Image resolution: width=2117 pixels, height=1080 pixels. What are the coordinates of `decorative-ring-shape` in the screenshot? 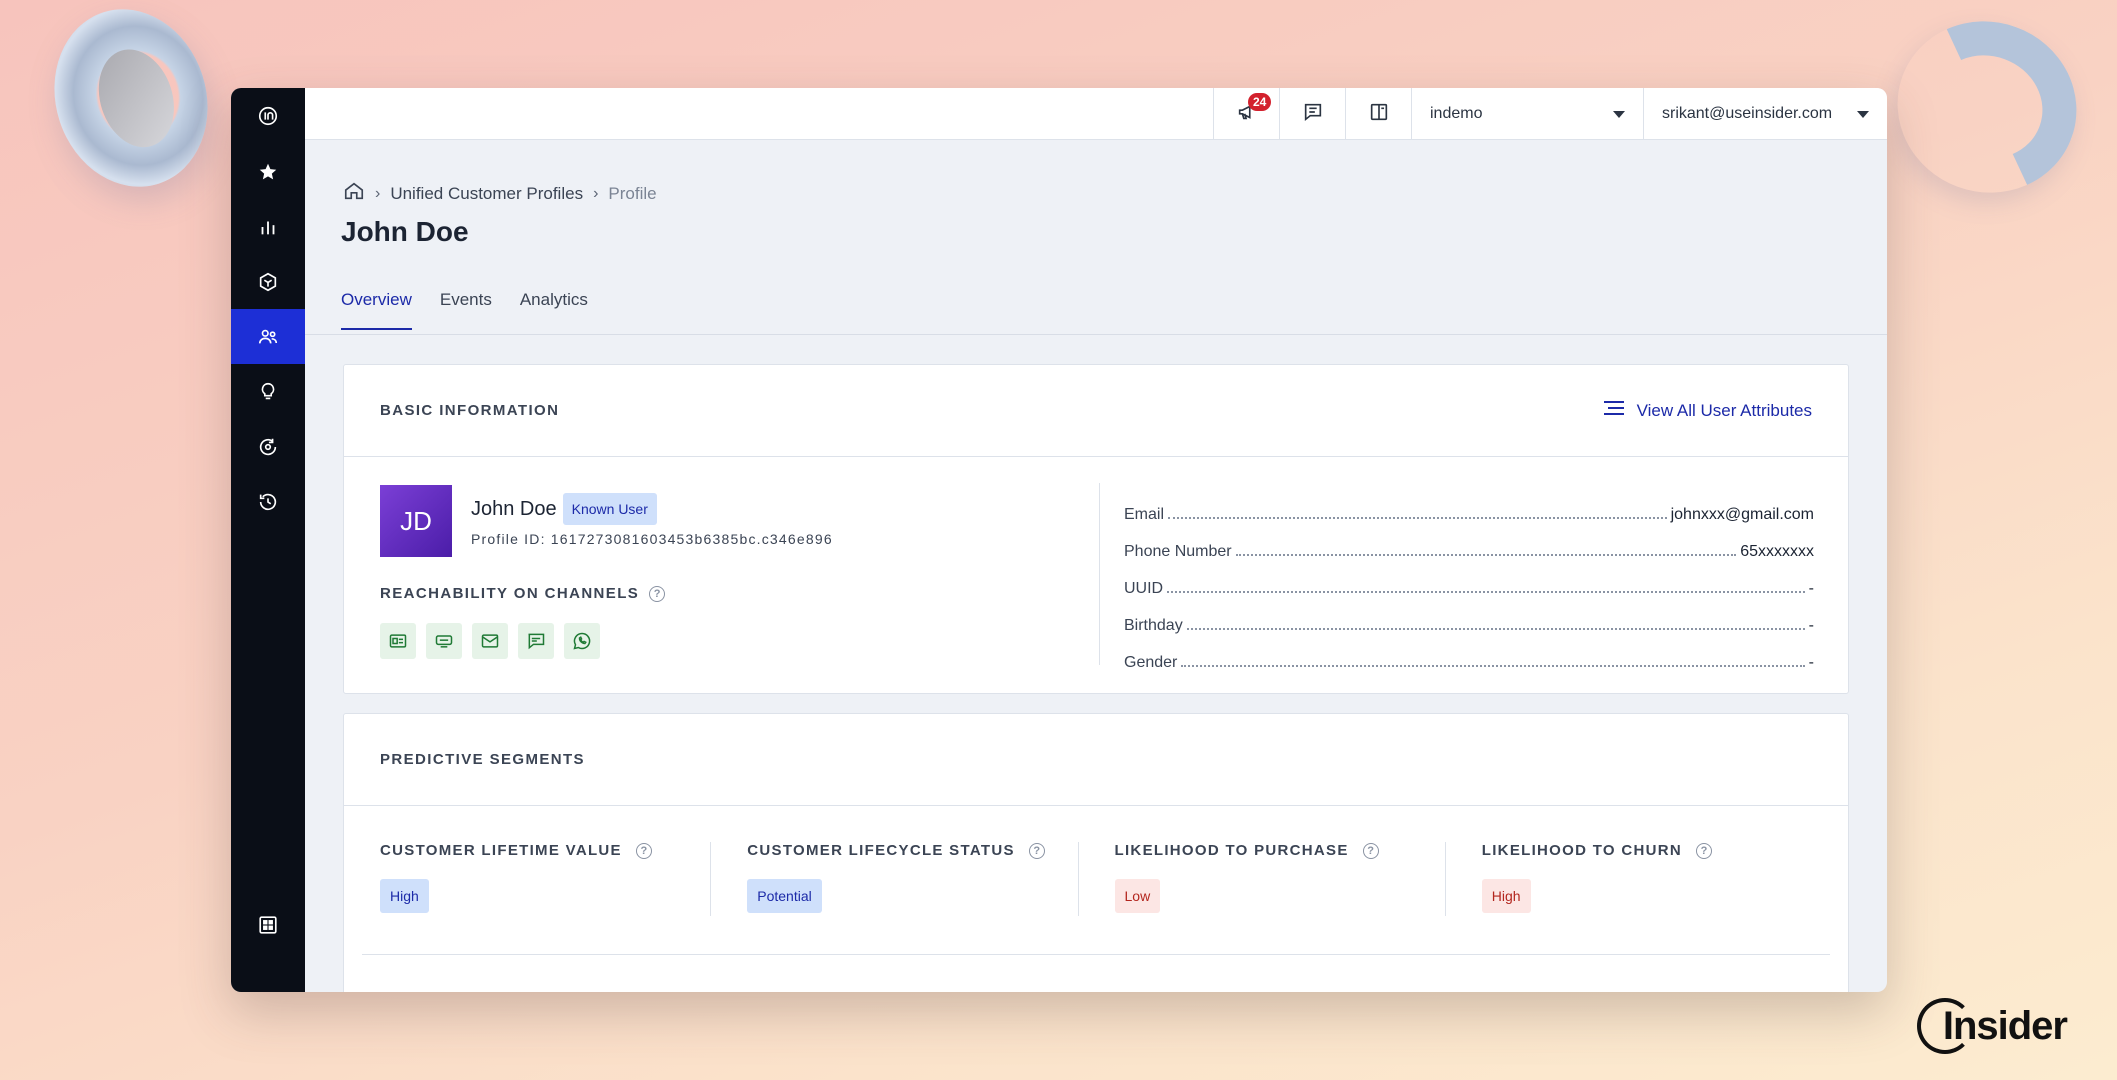 It's located at (131, 103).